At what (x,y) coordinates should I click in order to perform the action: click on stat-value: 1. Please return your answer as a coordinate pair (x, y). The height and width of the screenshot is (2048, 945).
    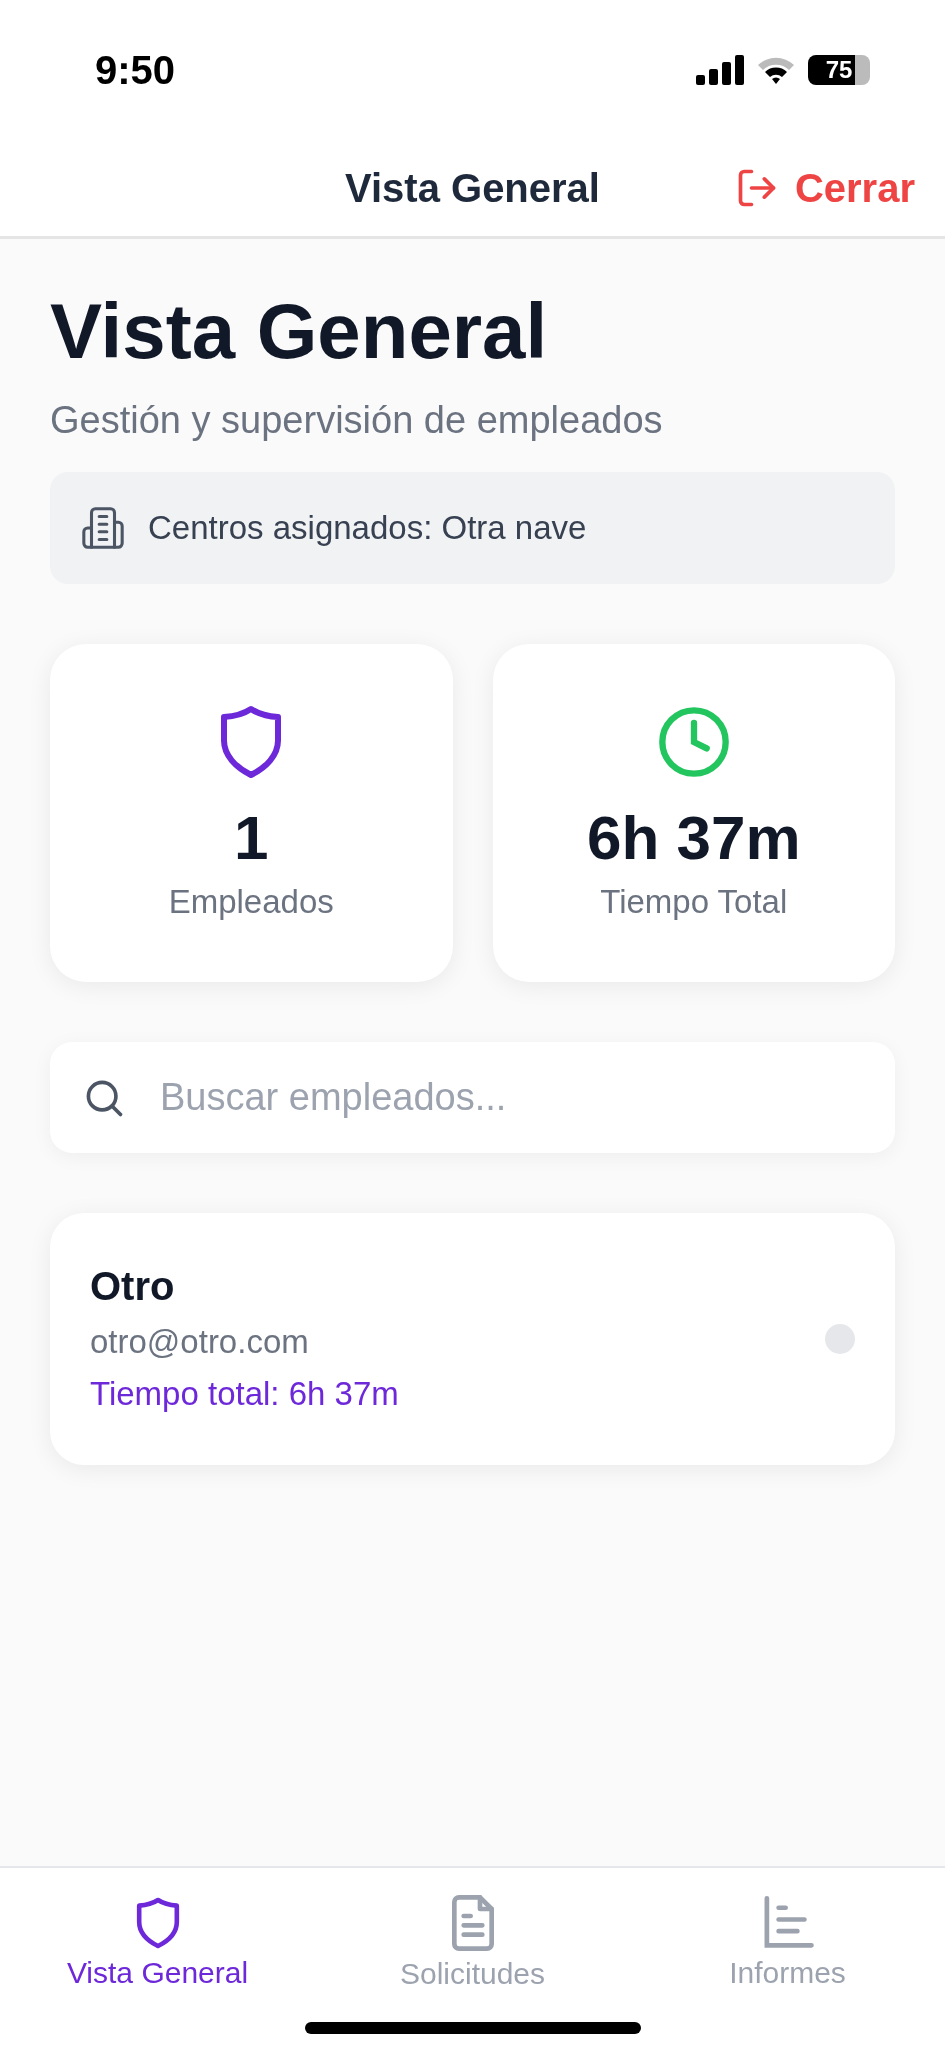
    Looking at the image, I should click on (251, 838).